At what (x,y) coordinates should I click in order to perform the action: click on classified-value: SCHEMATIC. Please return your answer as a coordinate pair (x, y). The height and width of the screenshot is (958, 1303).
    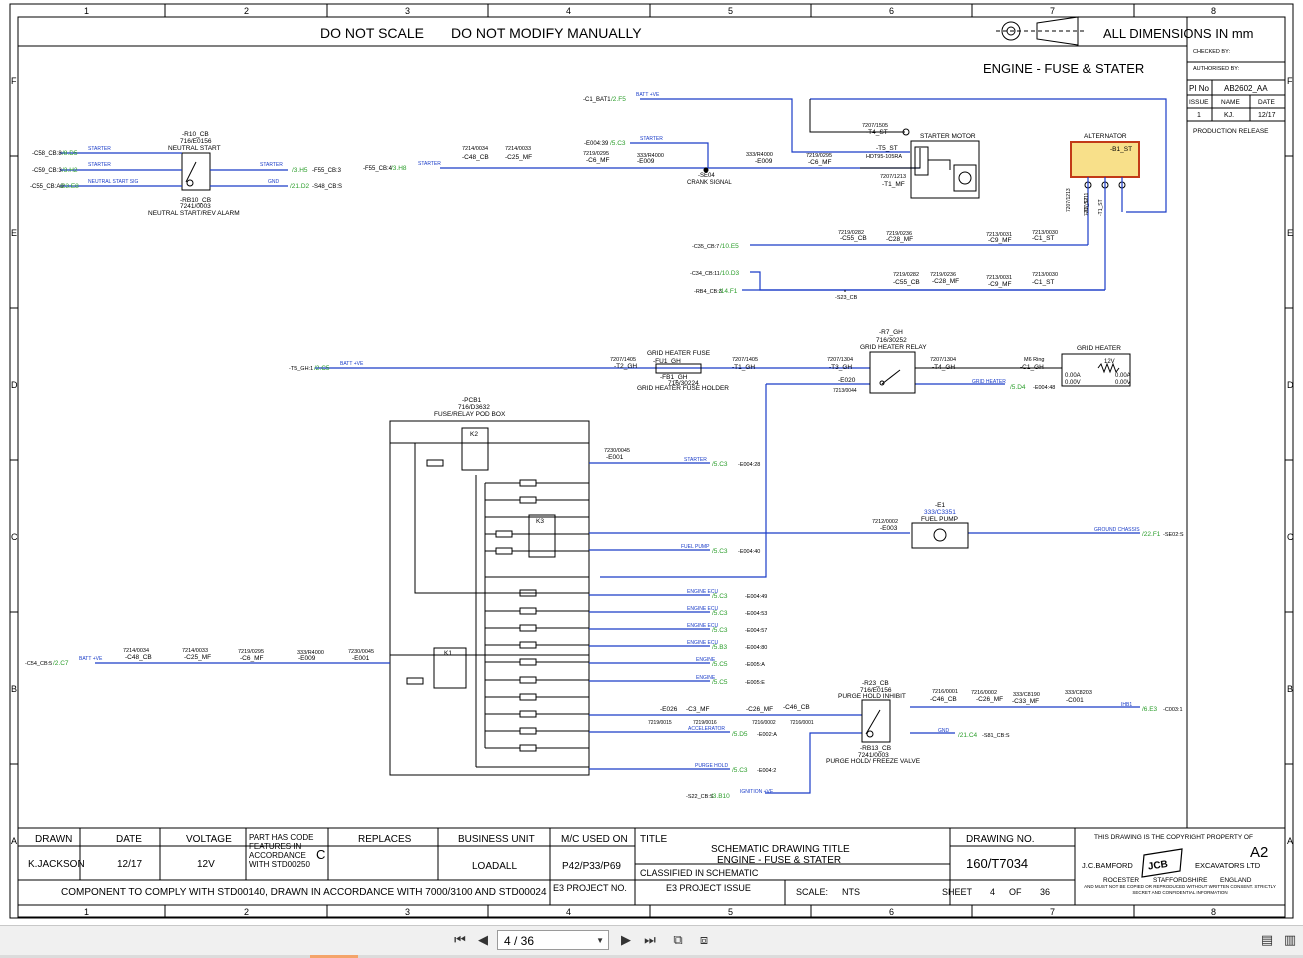
    Looking at the image, I should click on (732, 873).